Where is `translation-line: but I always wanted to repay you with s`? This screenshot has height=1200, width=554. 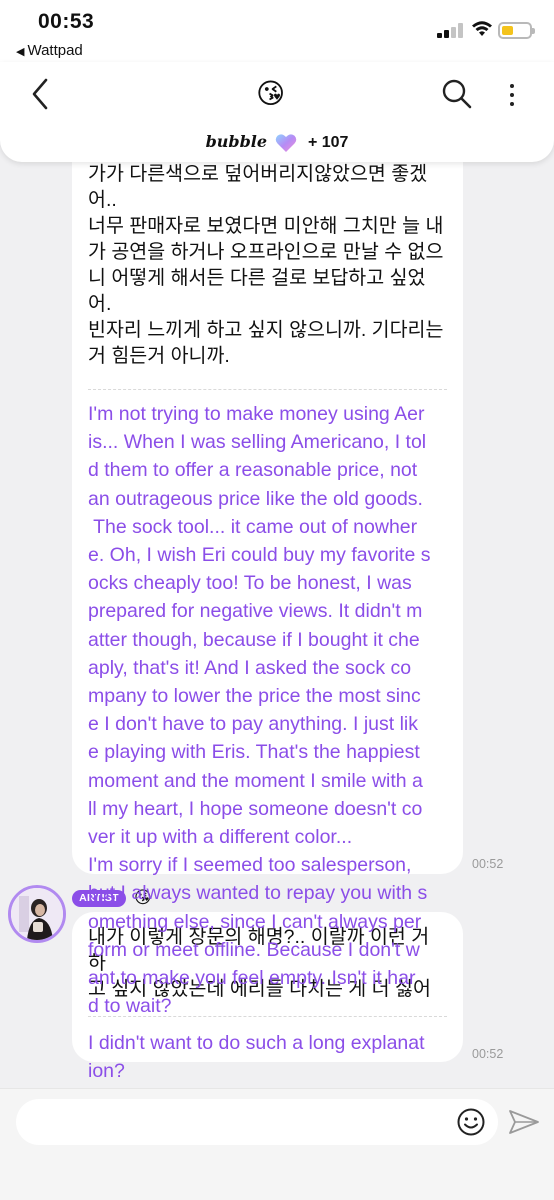 translation-line: but I always wanted to repay you with s is located at coordinates (258, 893).